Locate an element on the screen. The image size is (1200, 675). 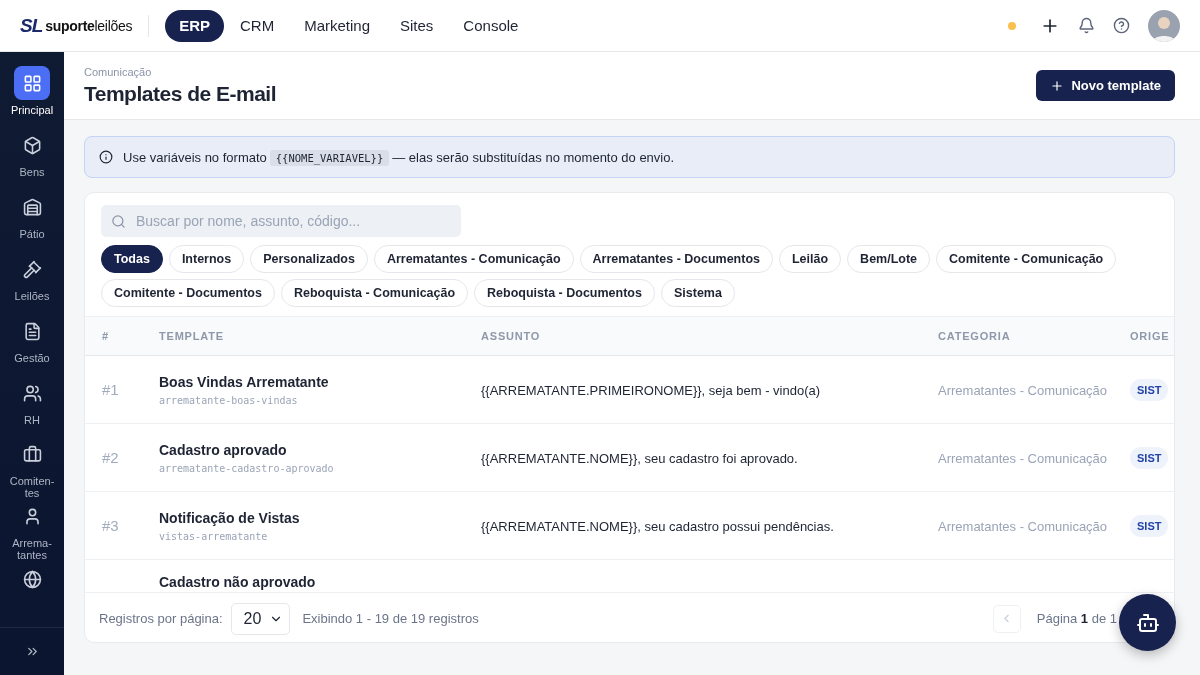
template-code: arrematante-boas-vindas is located at coordinates (229, 400).